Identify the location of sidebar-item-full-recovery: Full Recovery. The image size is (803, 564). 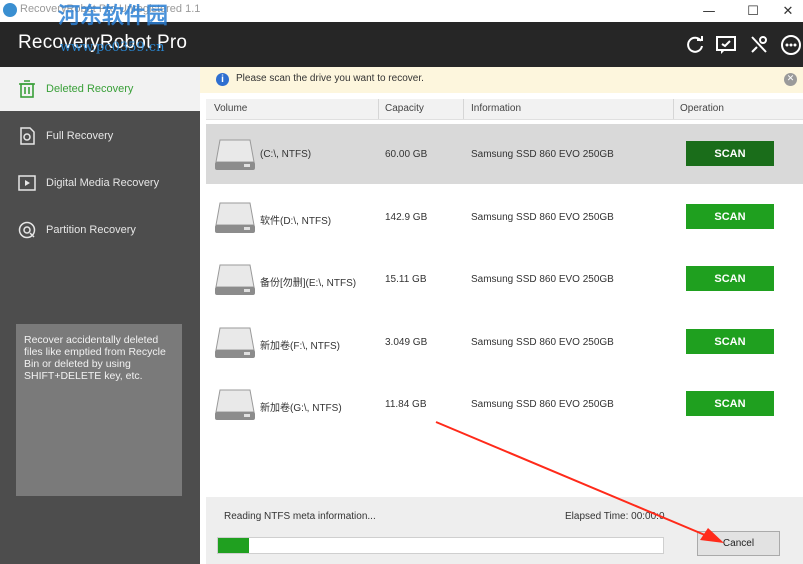
(100, 136).